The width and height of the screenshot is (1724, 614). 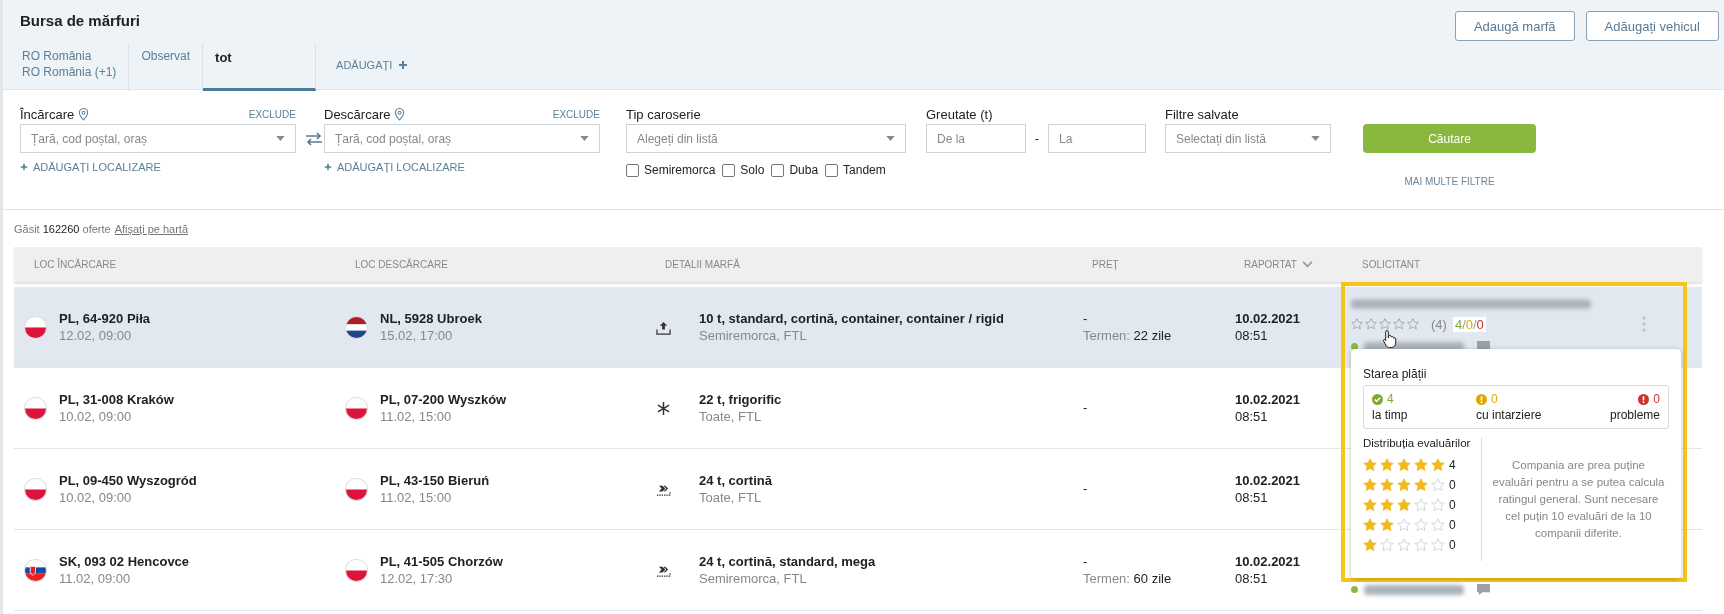 I want to click on place-name: PL, 41-505 Chorzów, so click(x=441, y=561).